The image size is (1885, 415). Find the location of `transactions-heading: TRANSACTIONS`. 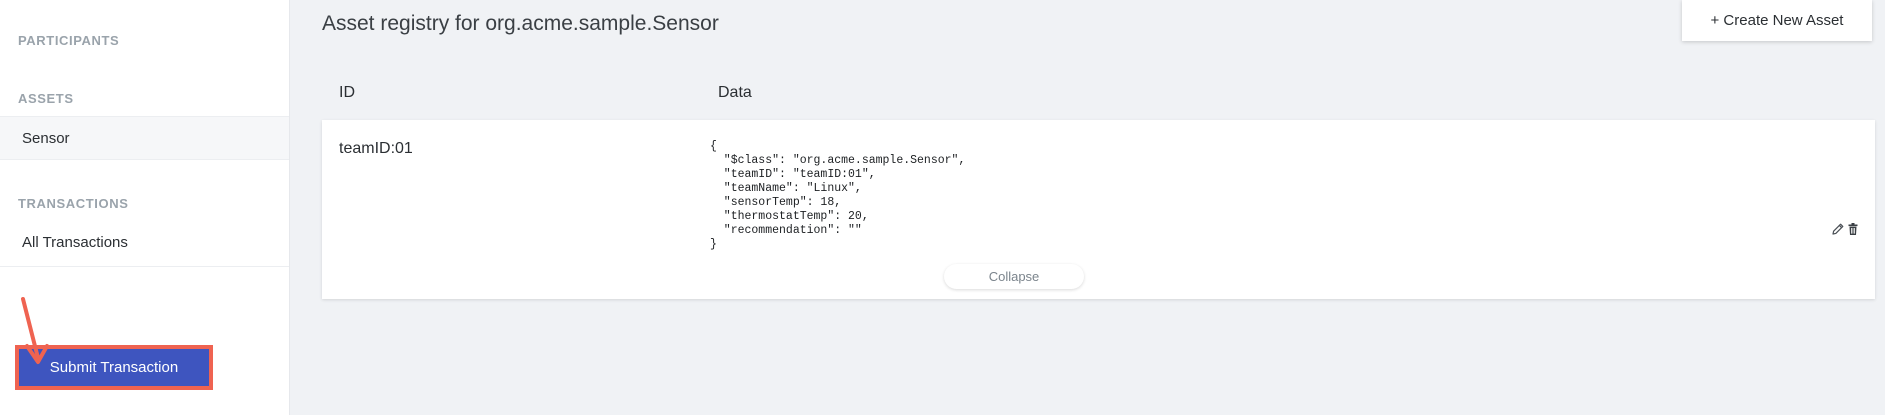

transactions-heading: TRANSACTIONS is located at coordinates (73, 203).